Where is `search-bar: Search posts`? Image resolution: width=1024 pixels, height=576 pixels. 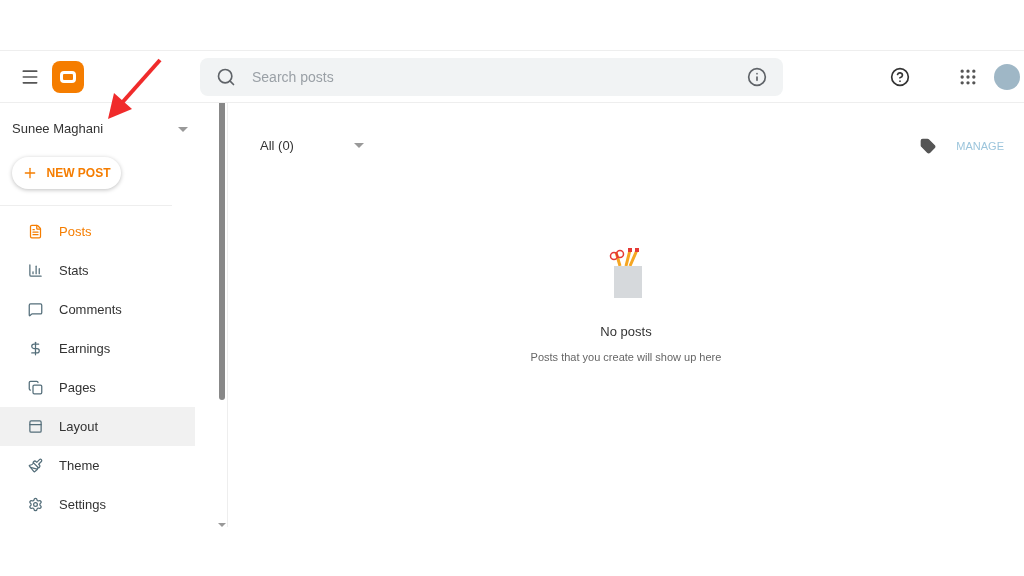
search-bar: Search posts is located at coordinates (491, 76).